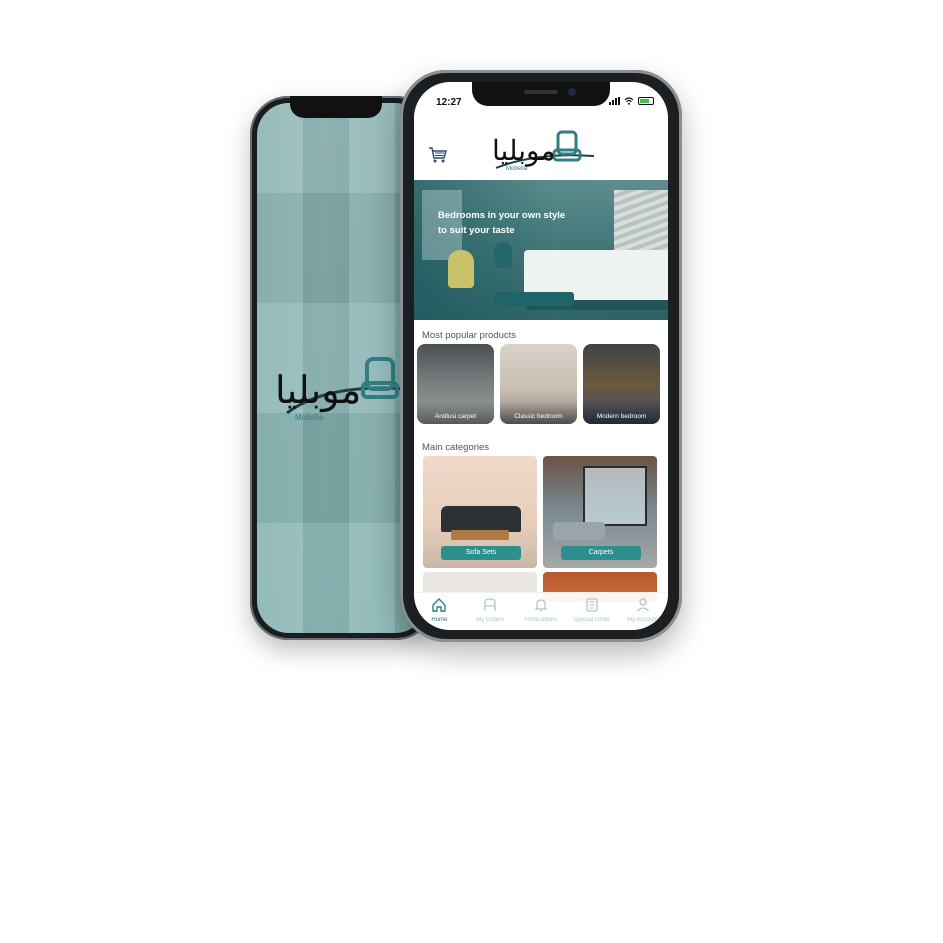  What do you see at coordinates (541, 620) in the screenshot?
I see `nav-label: Notifications` at bounding box center [541, 620].